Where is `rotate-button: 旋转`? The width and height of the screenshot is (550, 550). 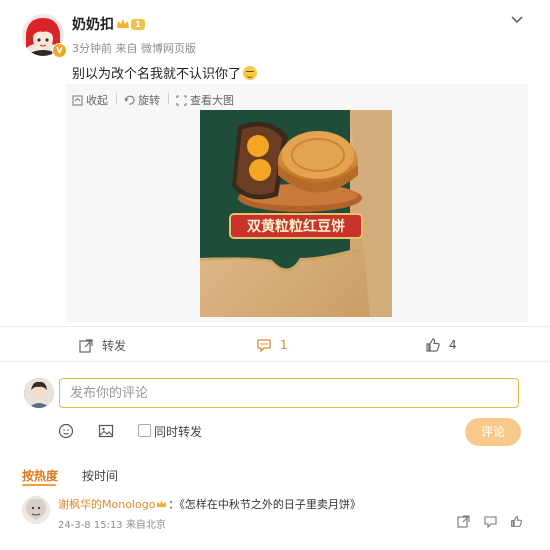
rotate-button: 旋转 is located at coordinates (142, 100).